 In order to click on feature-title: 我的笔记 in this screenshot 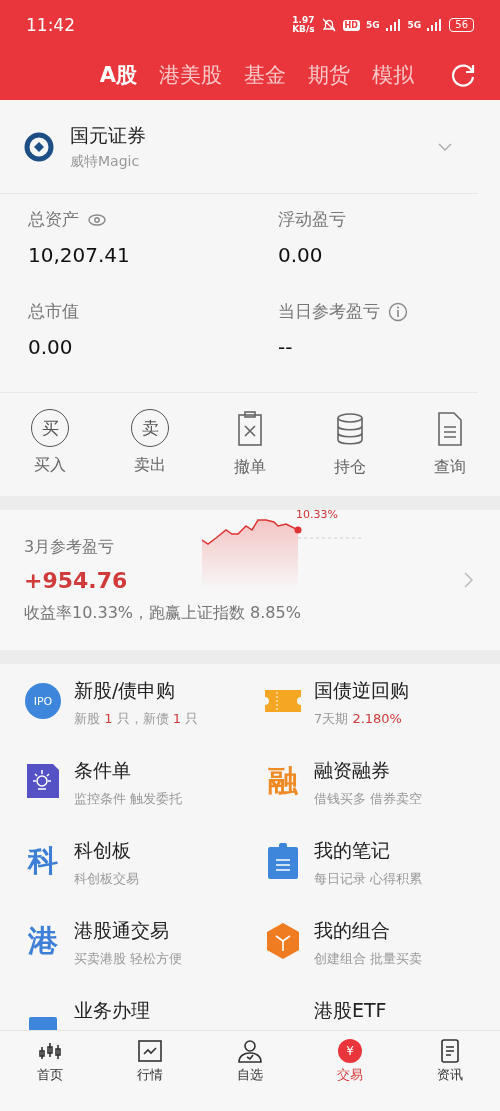, I will do `click(352, 850)`.